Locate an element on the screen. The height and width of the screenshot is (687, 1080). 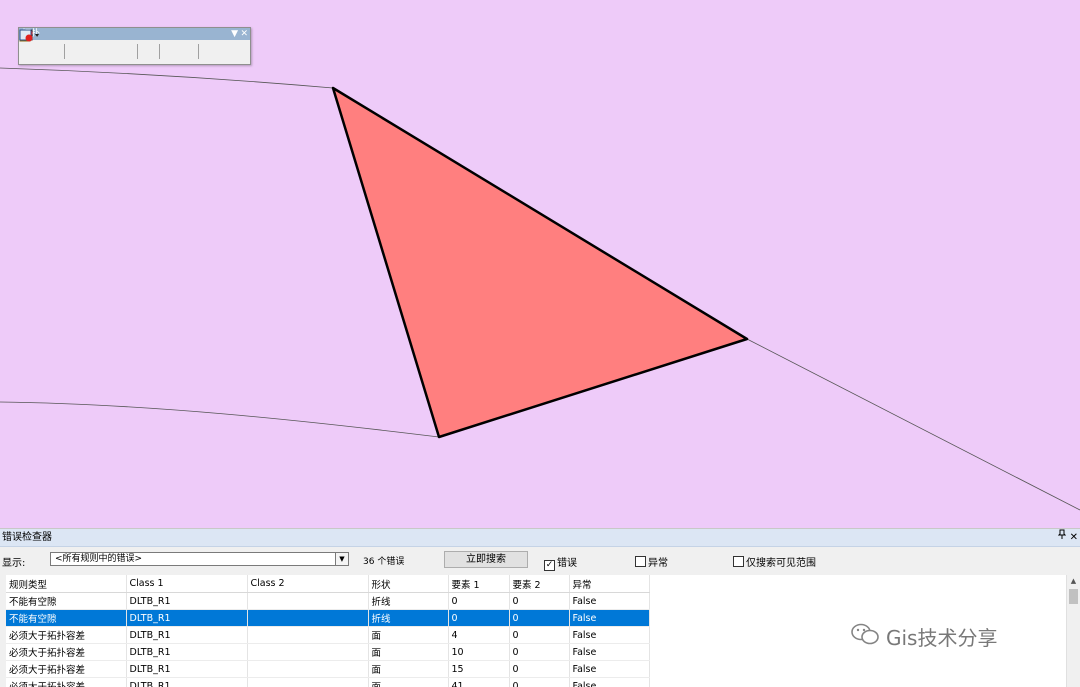
table-row: 必须大于拓扑容差 DLTB_R1 面 4 0 False is located at coordinates (327, 635).